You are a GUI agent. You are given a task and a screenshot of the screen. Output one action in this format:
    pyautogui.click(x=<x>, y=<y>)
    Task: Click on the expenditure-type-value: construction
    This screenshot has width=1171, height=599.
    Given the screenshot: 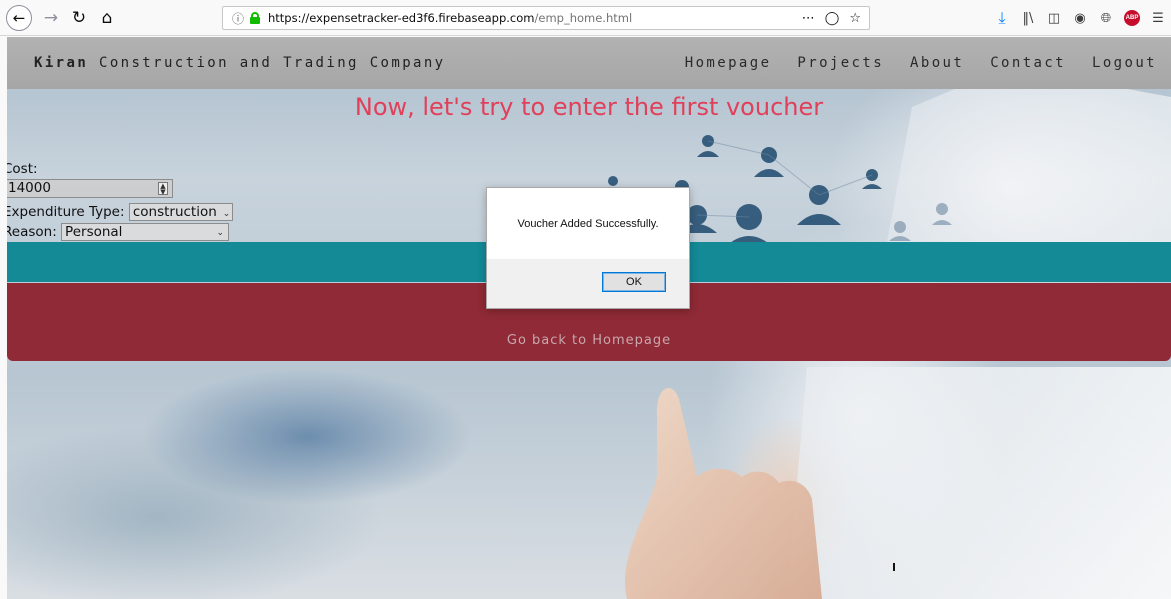 What is the action you would take?
    pyautogui.click(x=174, y=212)
    